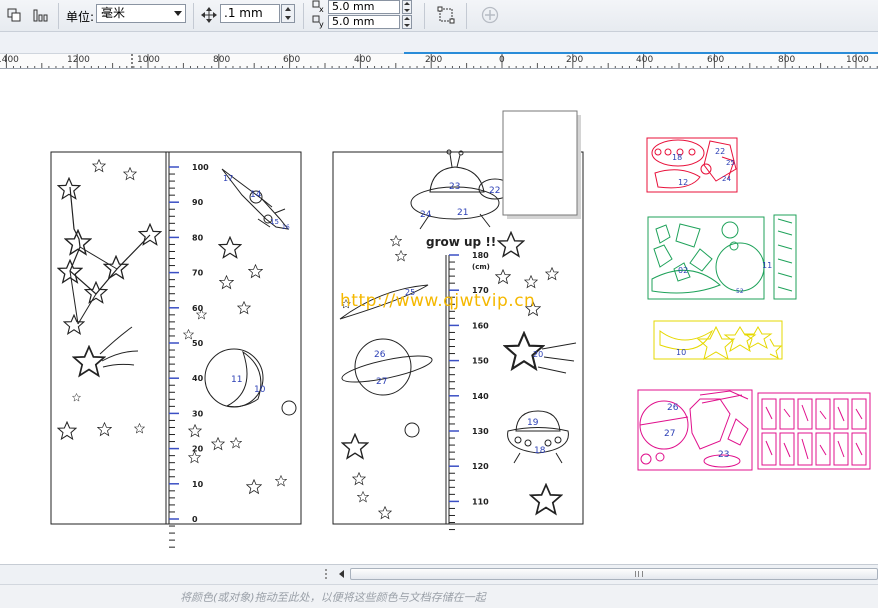  What do you see at coordinates (250, 382) in the screenshot?
I see `moon-drawing` at bounding box center [250, 382].